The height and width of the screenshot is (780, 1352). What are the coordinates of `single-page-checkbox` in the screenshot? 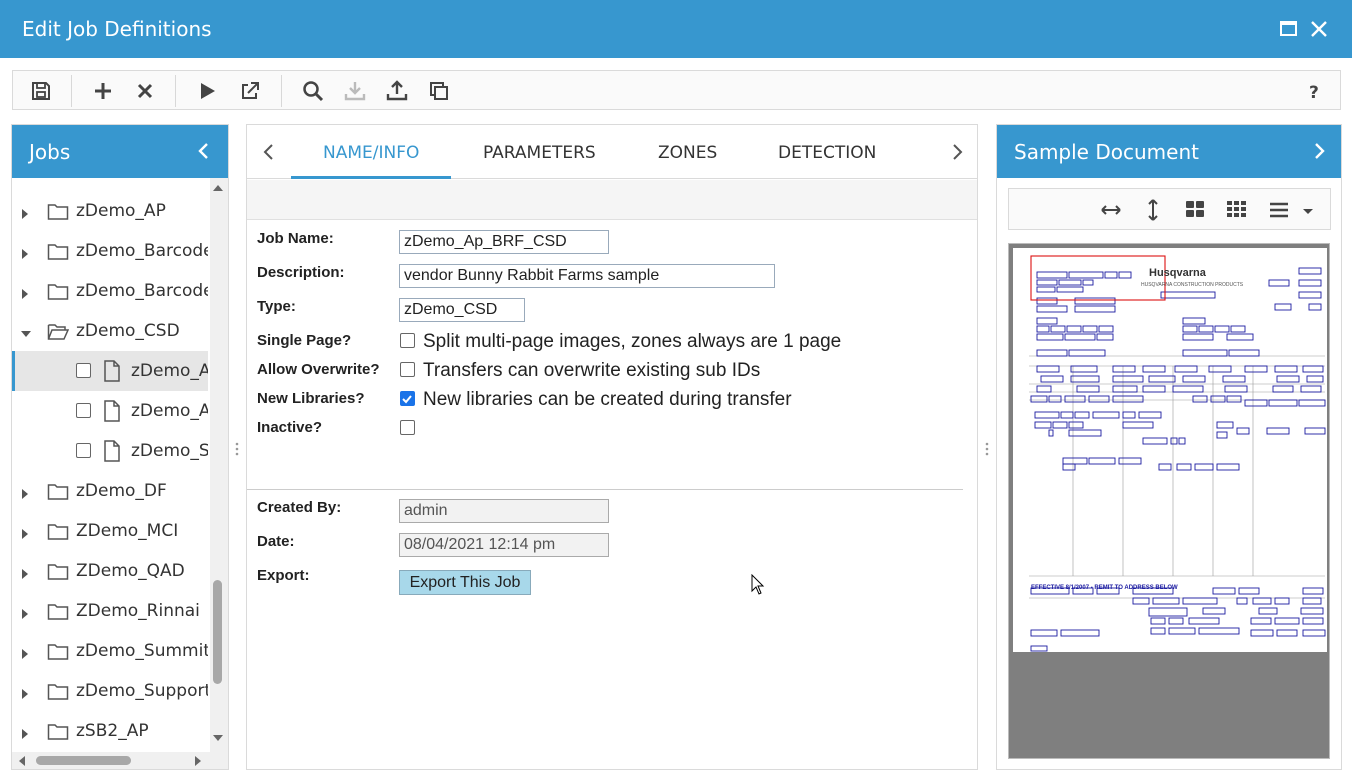 It's located at (407, 340).